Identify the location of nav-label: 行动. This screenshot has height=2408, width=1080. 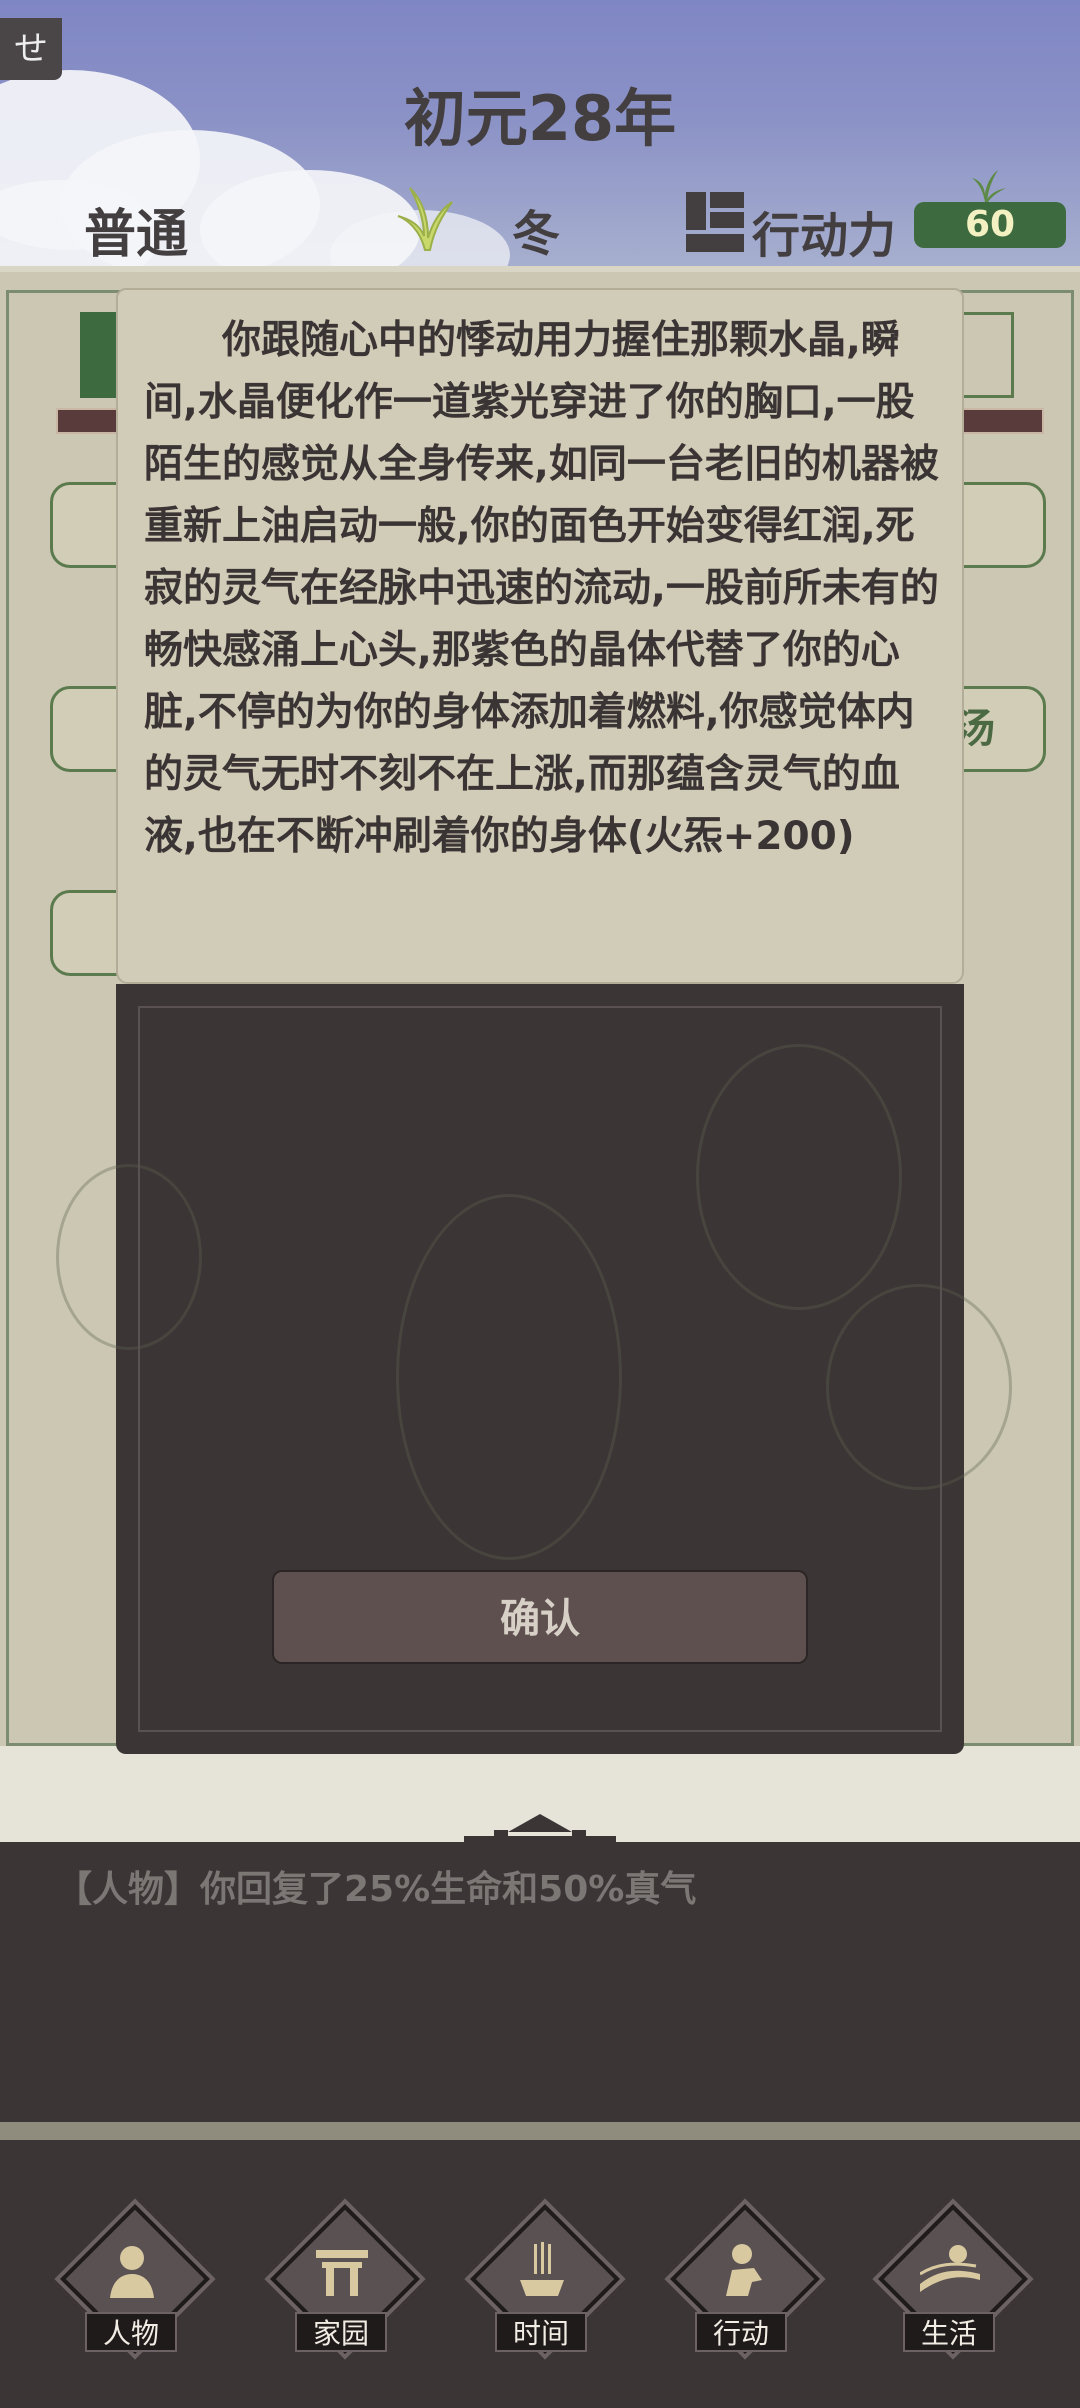
(741, 2332).